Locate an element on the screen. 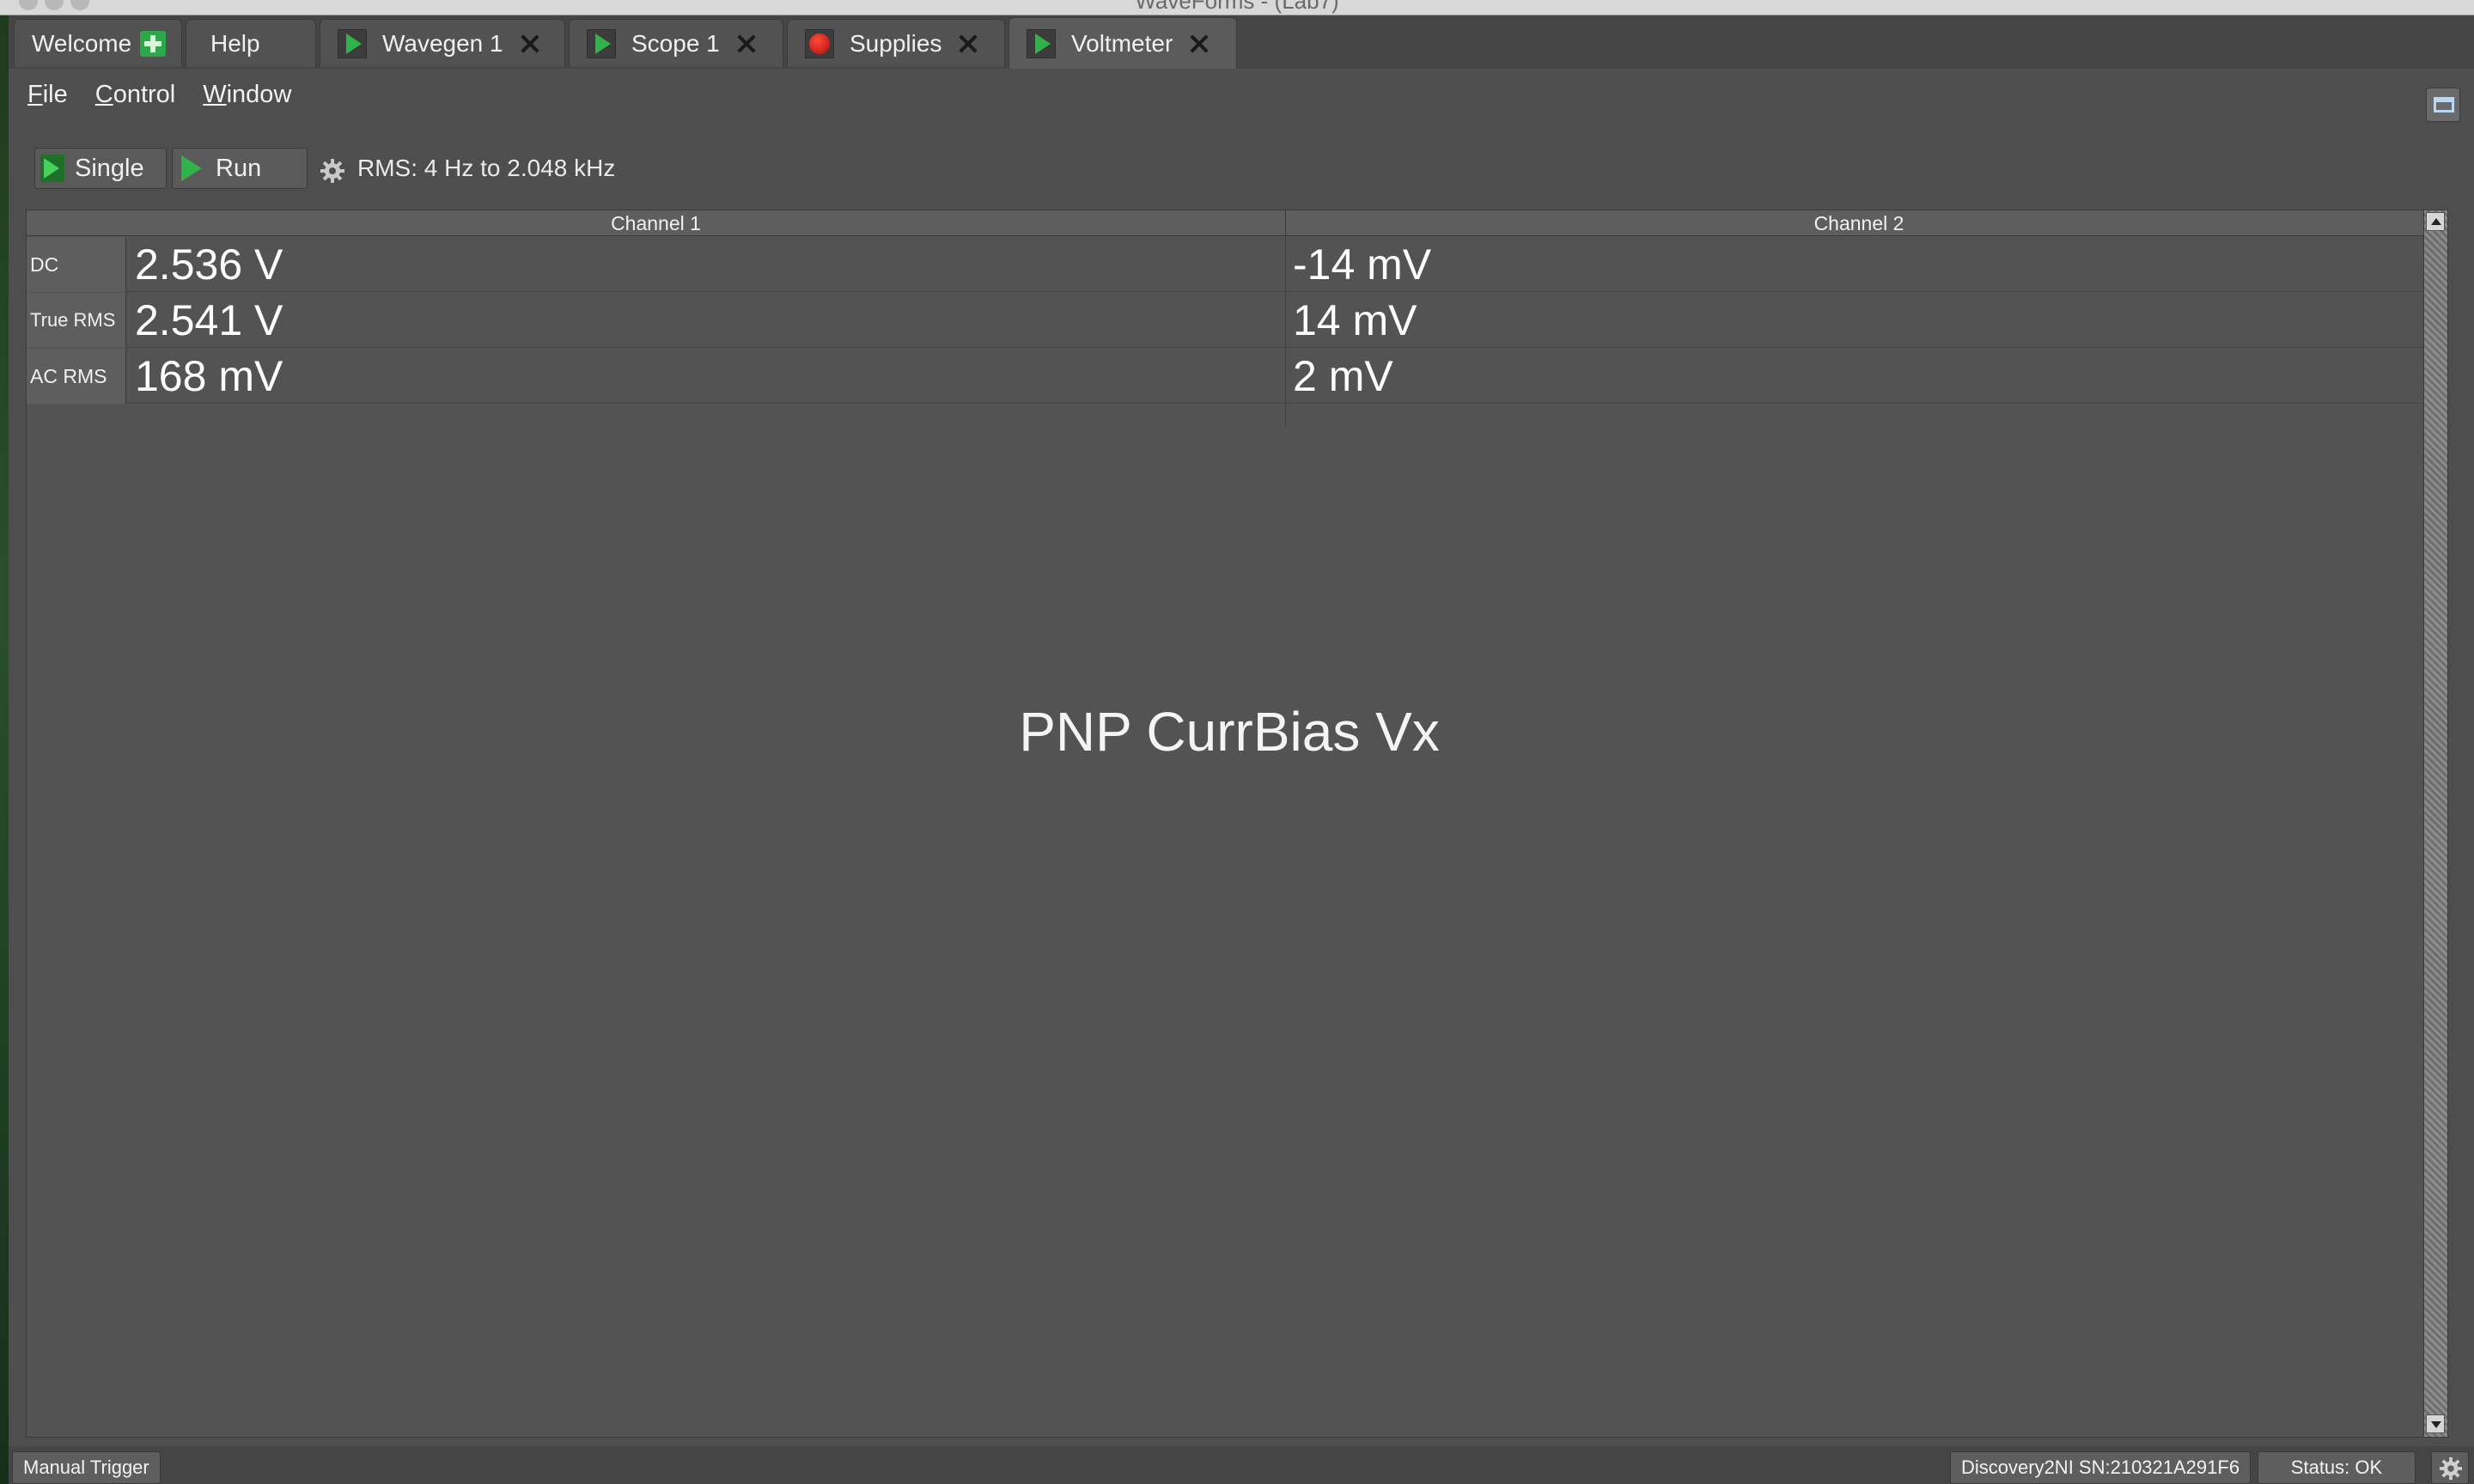  menu-control: Control is located at coordinates (135, 95).